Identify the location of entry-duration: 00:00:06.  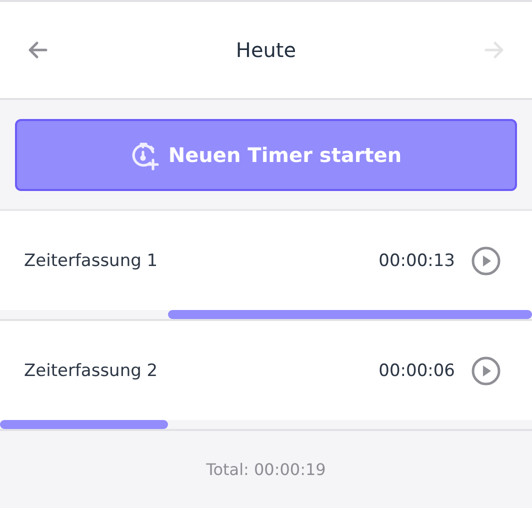
(416, 370).